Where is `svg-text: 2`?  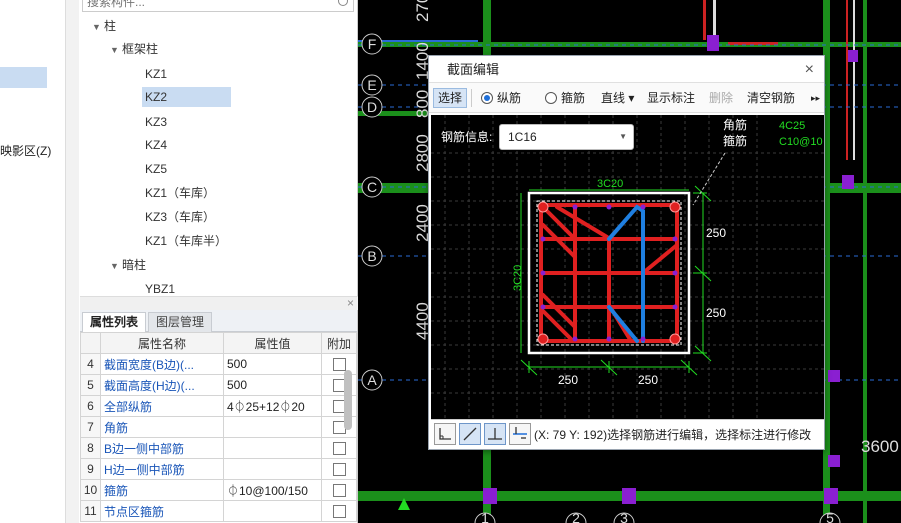
svg-text: 2 is located at coordinates (576, 516).